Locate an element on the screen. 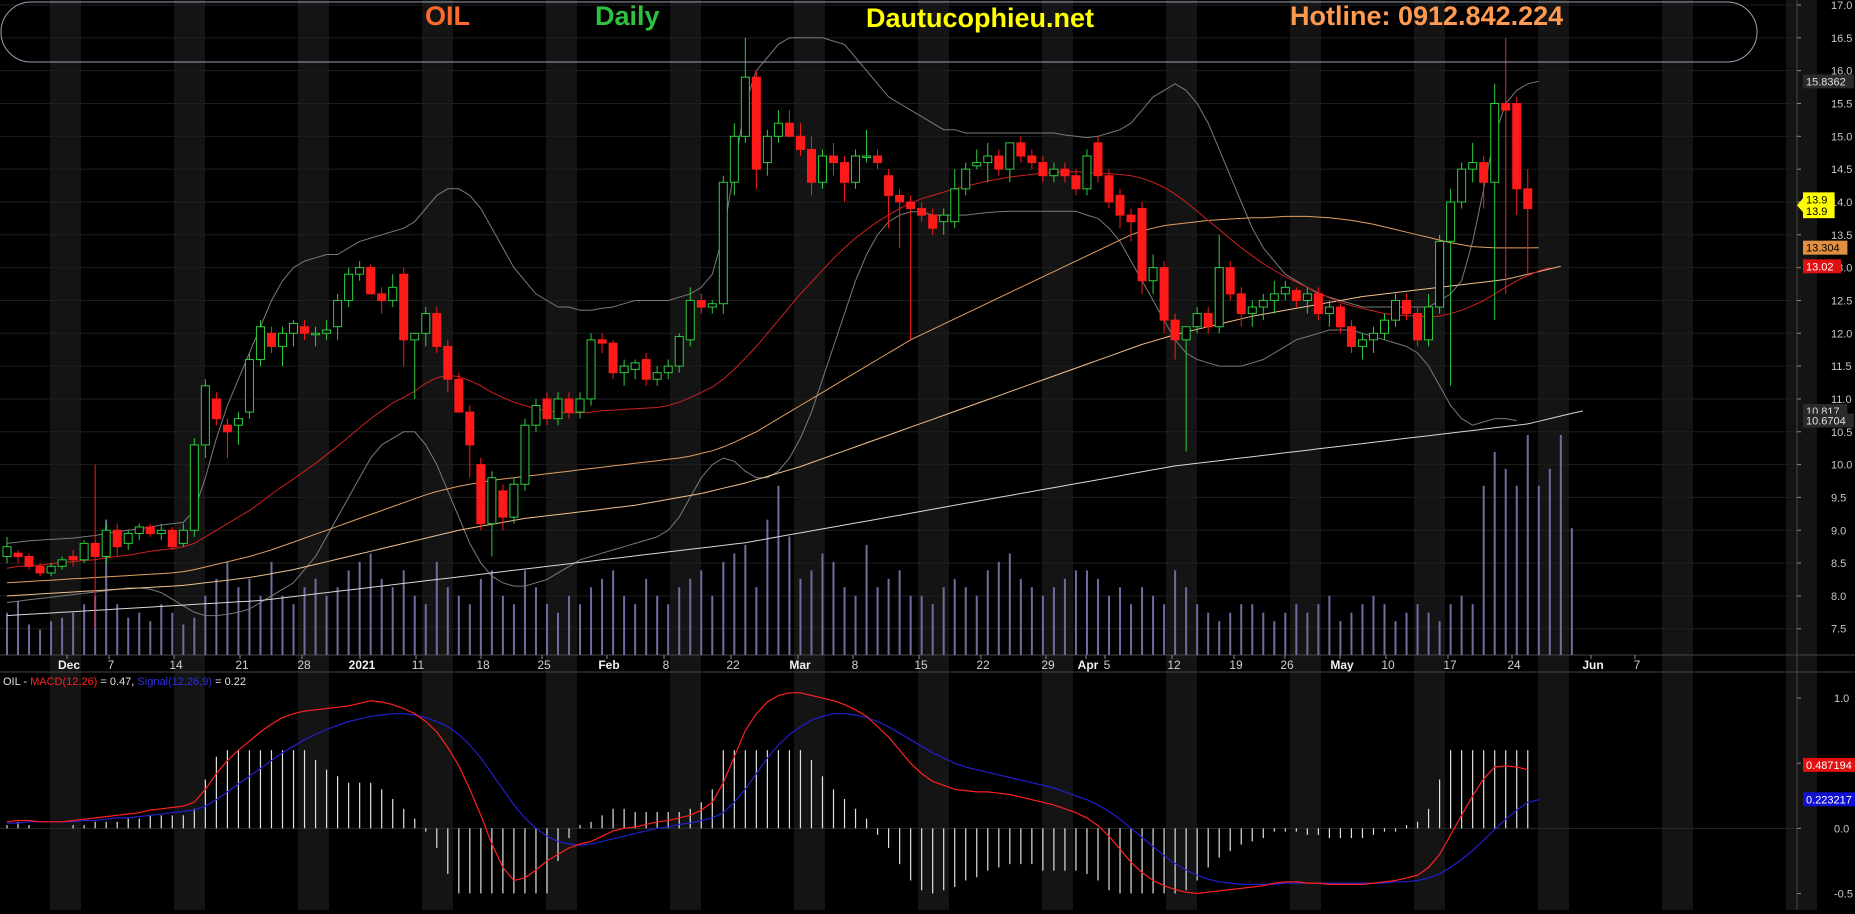  date-tick-label: 12 is located at coordinates (1174, 665).